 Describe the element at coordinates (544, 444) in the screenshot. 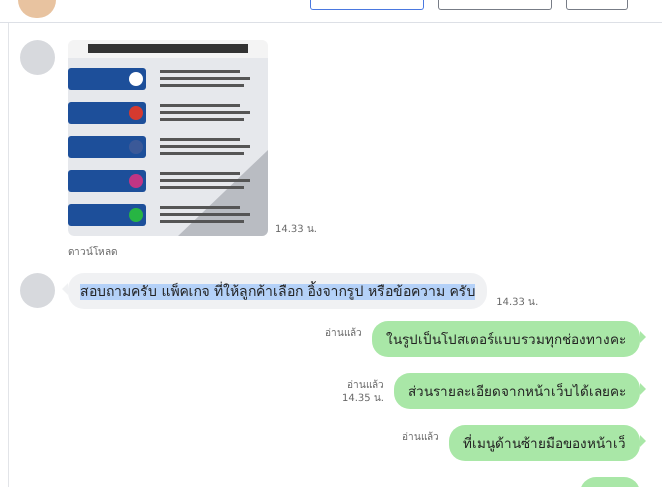

I see `message-text: ที่เมนูด้านซ้ายมือของหน้าเว็` at that location.